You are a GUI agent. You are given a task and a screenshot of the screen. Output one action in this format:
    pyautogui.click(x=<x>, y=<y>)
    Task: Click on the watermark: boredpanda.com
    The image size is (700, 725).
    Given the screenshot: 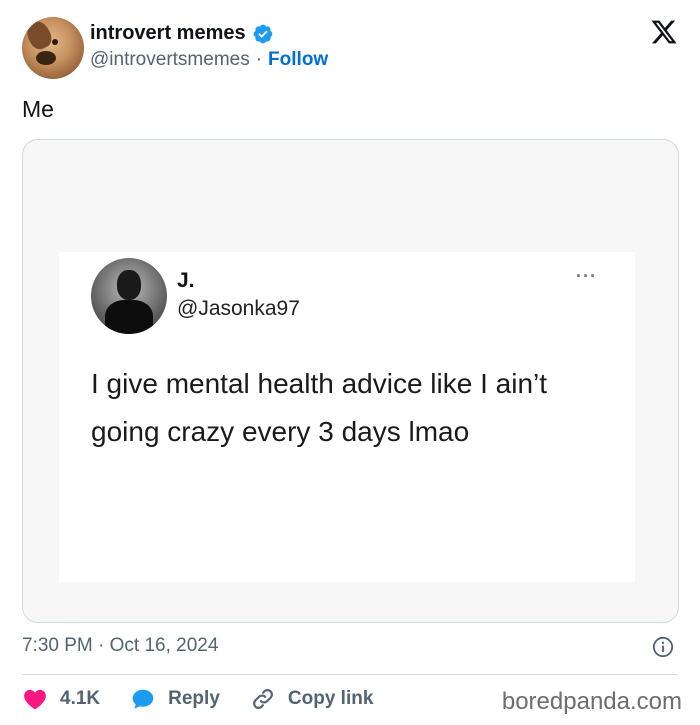 What is the action you would take?
    pyautogui.click(x=591, y=701)
    